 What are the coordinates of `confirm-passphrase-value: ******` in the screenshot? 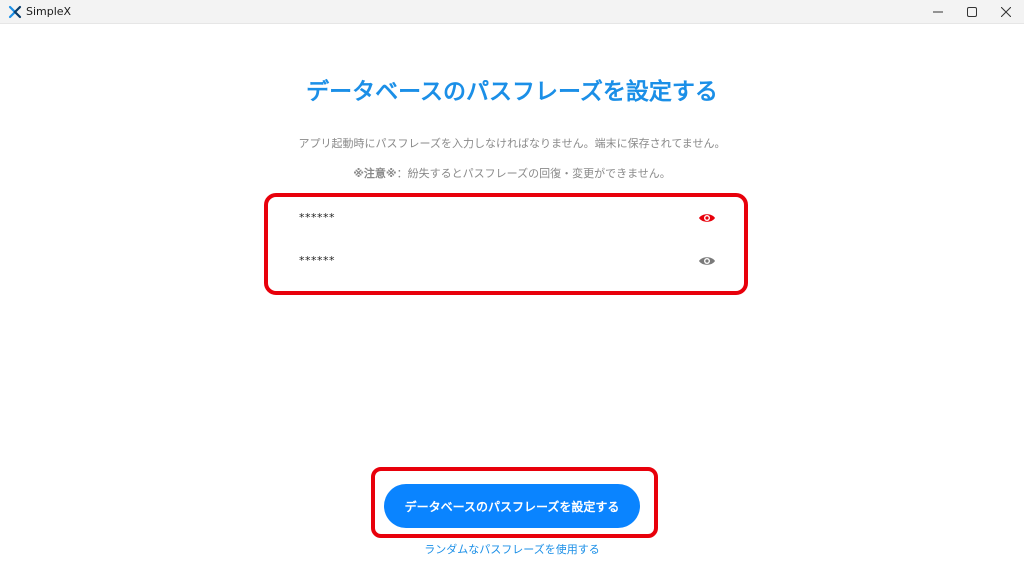 It's located at (317, 260).